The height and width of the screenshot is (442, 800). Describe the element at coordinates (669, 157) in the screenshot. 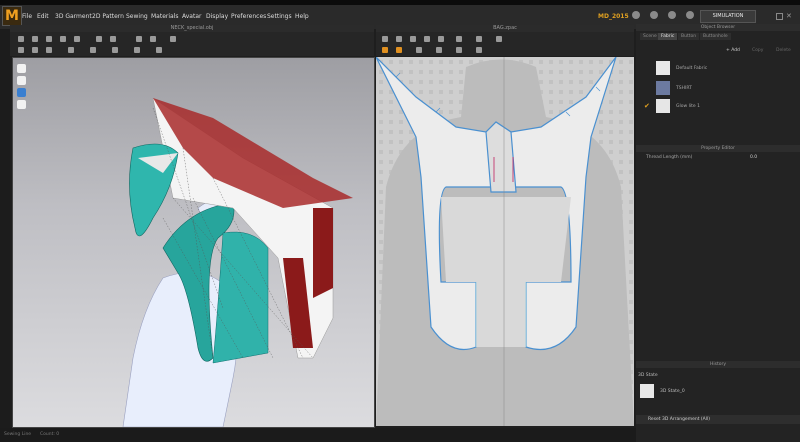

I see `thread-length-label: Thread Length (mm)` at that location.